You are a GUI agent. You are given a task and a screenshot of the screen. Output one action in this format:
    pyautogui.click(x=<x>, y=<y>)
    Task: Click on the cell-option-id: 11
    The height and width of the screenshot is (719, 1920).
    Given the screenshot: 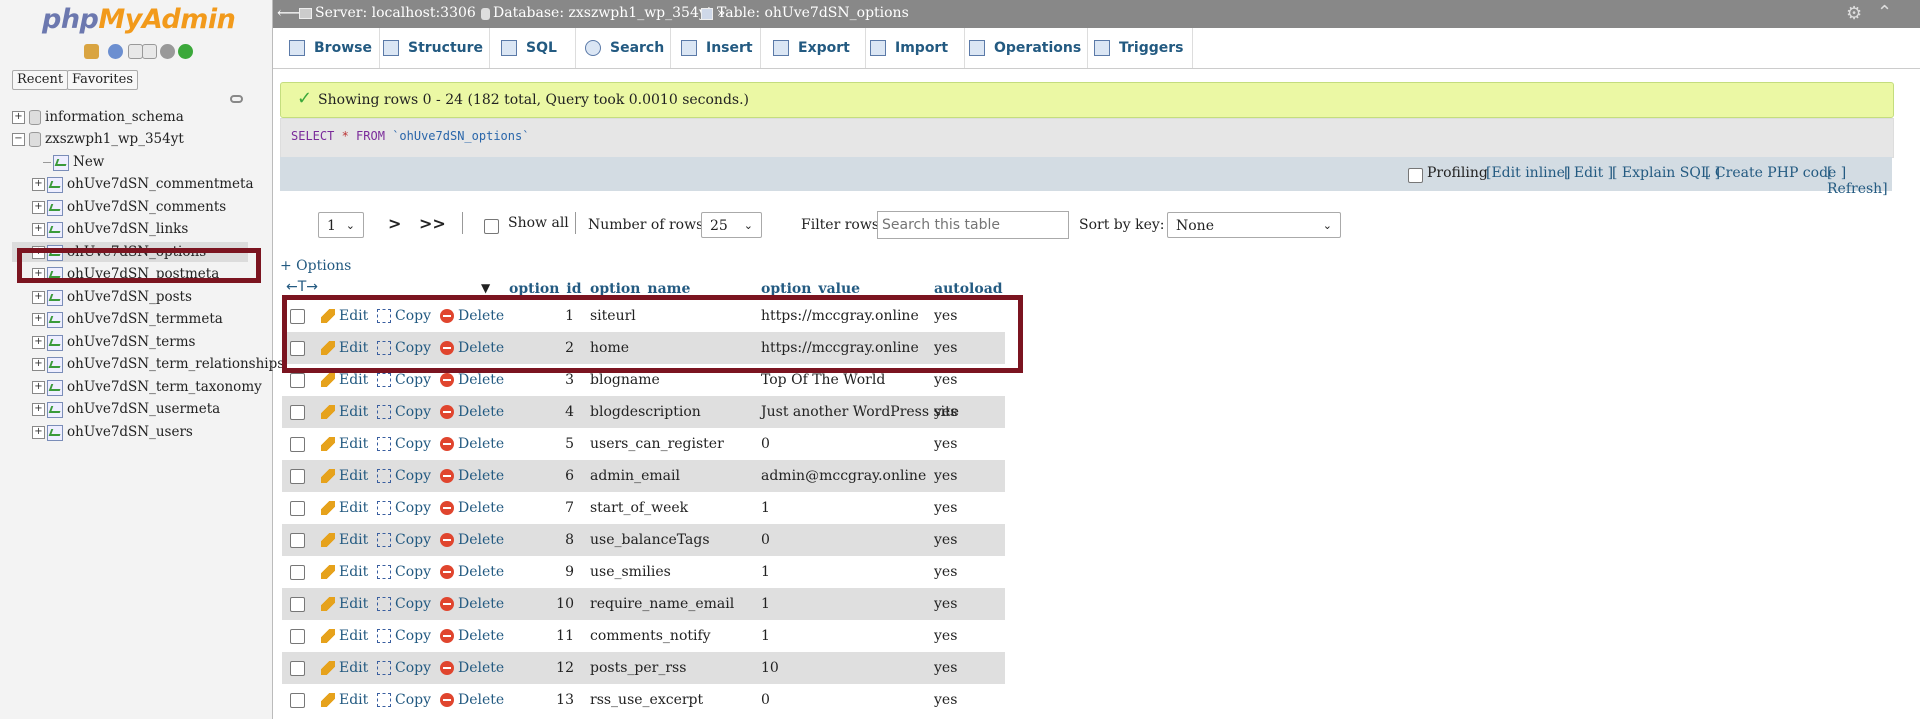 What is the action you would take?
    pyautogui.click(x=549, y=636)
    